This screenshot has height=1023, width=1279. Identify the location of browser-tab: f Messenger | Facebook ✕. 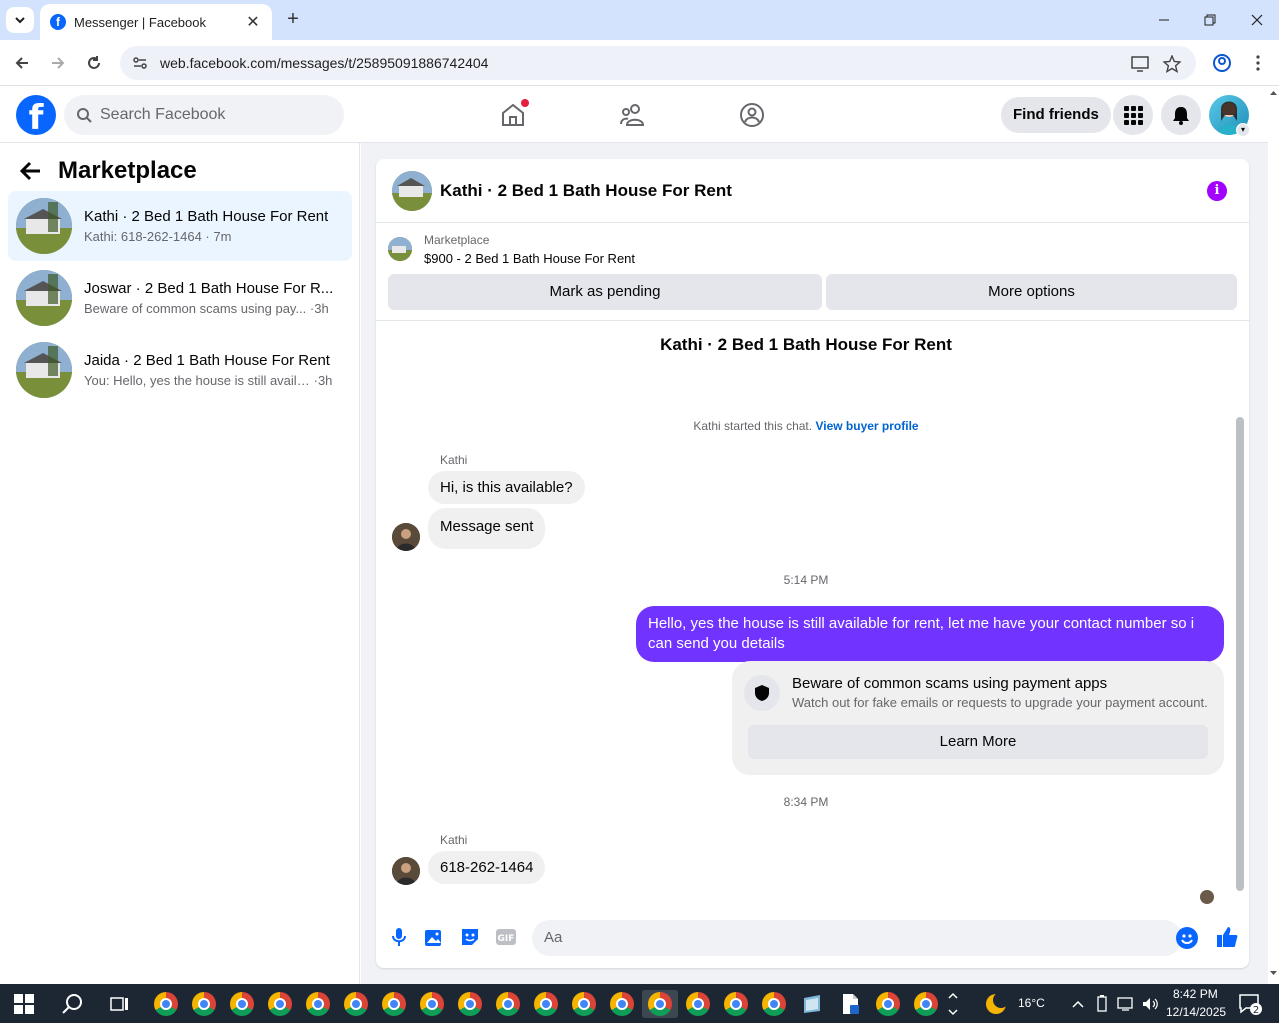
(156, 22).